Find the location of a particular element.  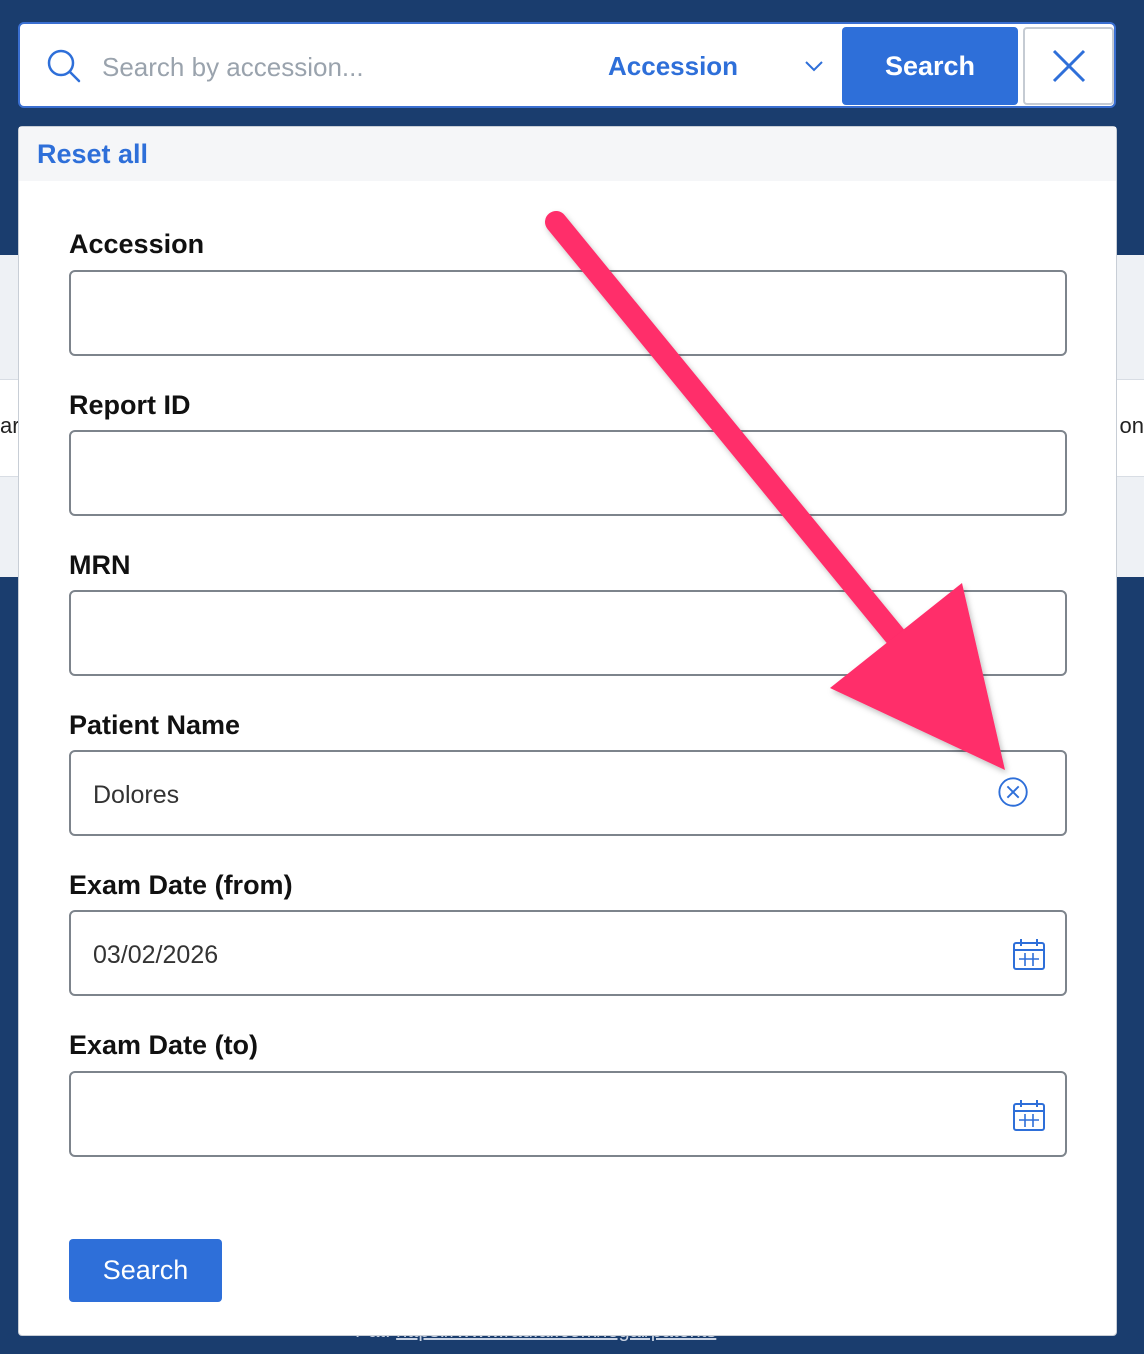

search-bar: Accession Search is located at coordinates (567, 65).